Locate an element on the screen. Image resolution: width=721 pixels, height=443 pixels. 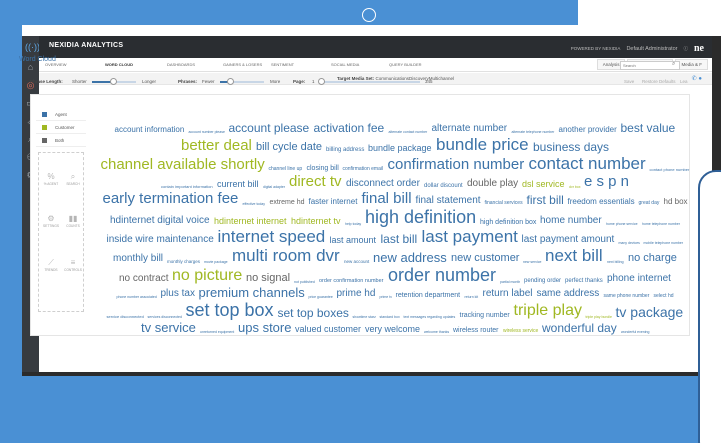
cloud-word: channel line up is located at coordinates (286, 169).